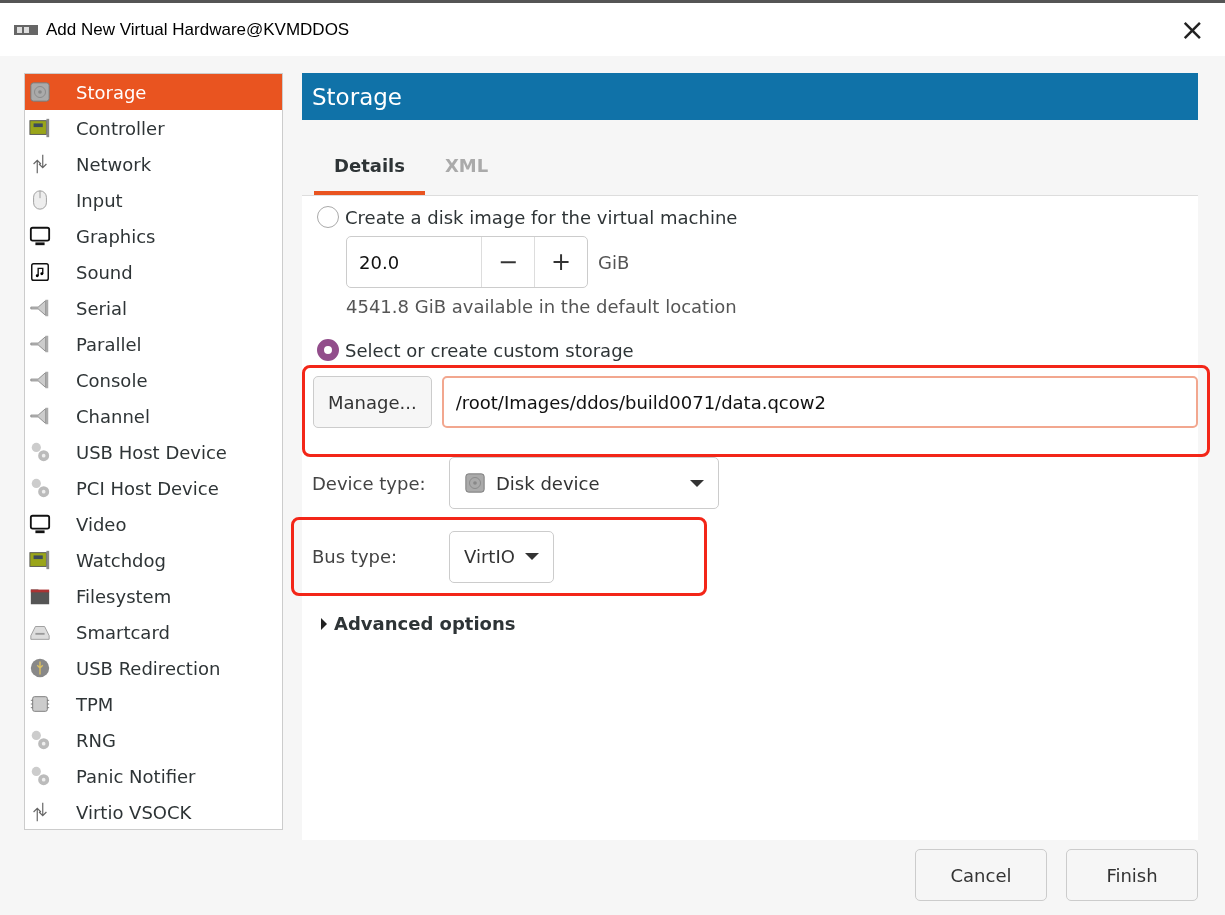 Image resolution: width=1225 pixels, height=915 pixels. I want to click on sidebar-item: Input, so click(153, 200).